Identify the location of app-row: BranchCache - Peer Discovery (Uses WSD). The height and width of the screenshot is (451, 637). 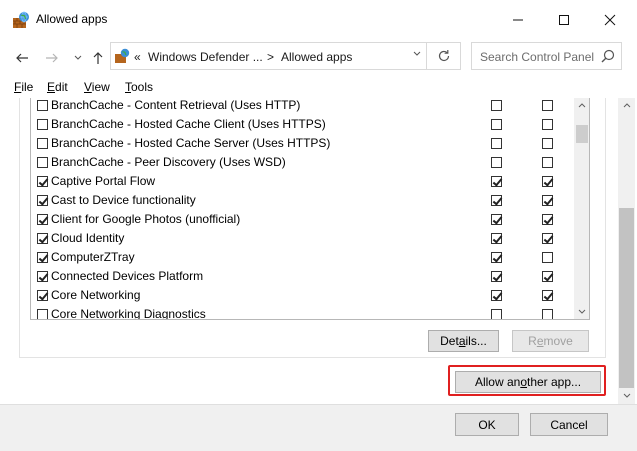
(302, 162).